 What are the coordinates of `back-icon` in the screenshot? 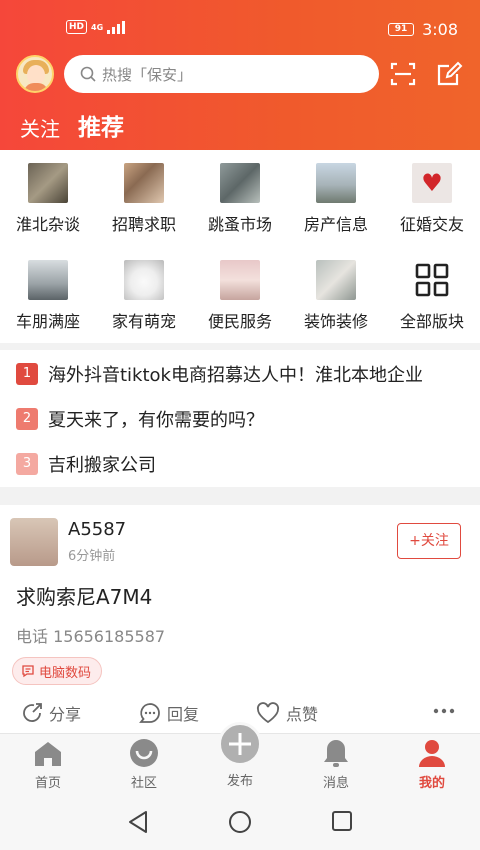 It's located at (138, 822).